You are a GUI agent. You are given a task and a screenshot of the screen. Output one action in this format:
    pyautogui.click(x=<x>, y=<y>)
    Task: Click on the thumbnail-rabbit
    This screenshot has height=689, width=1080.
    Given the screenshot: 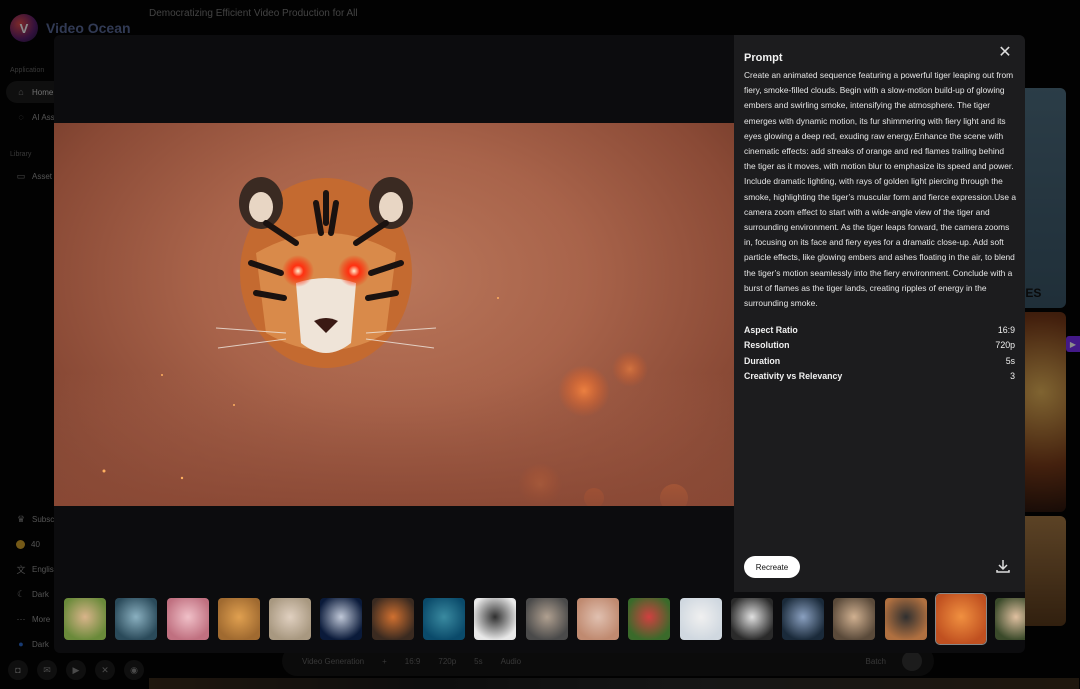 What is the action you would take?
    pyautogui.click(x=290, y=619)
    